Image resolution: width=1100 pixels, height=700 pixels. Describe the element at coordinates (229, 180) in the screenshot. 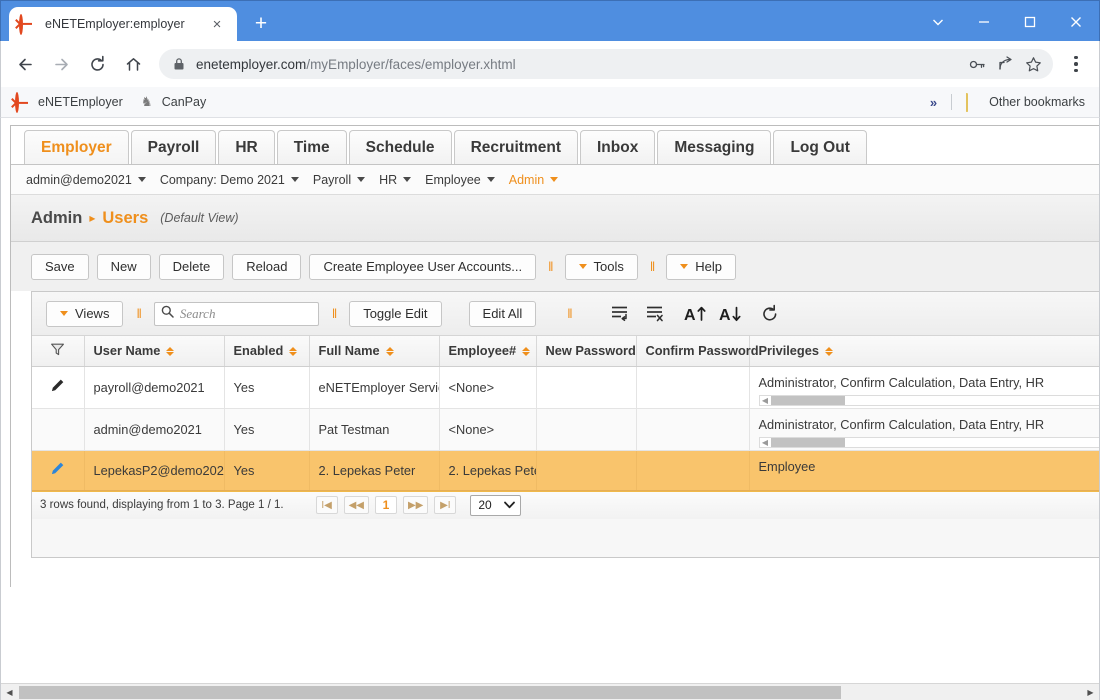

I see `menu-company: Company: Demo 2021` at that location.